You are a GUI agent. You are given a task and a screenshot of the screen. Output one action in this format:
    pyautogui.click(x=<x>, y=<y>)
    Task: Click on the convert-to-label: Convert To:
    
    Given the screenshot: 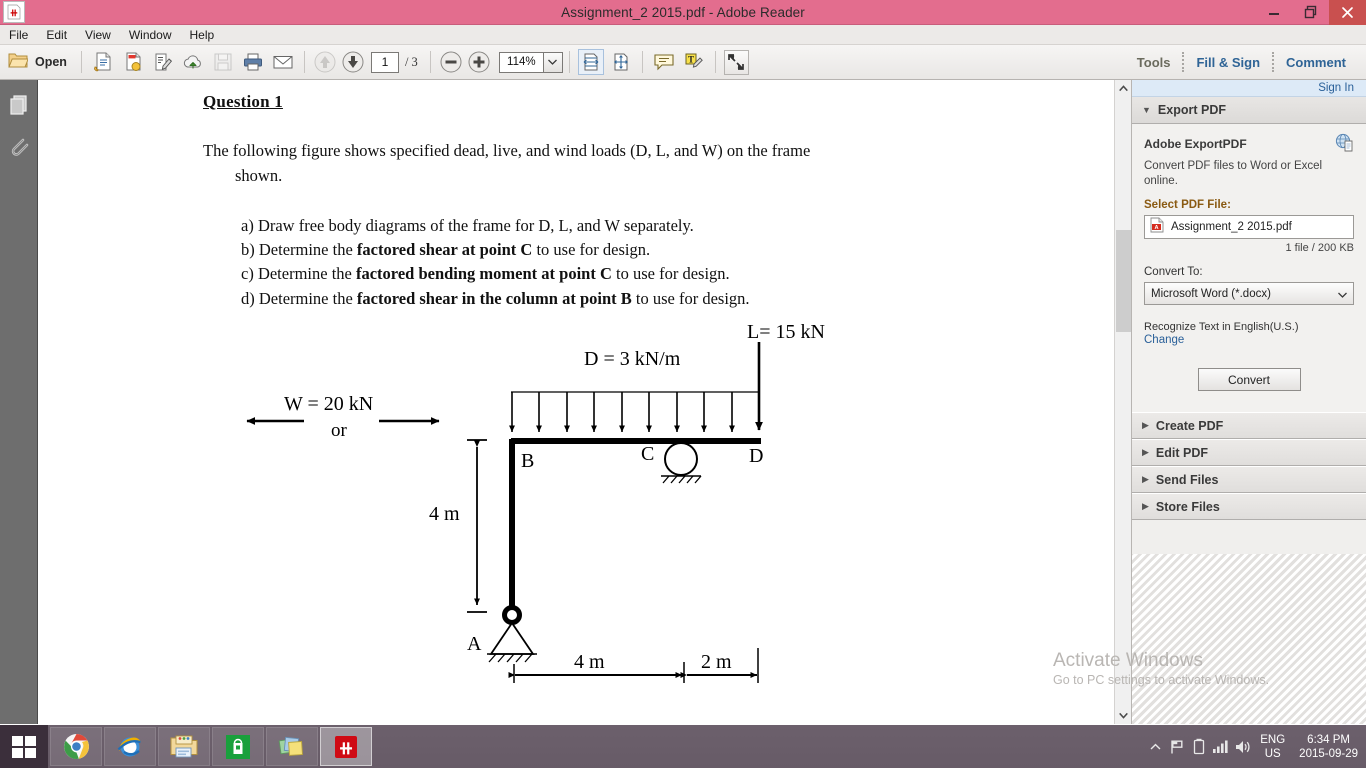 What is the action you would take?
    pyautogui.click(x=1173, y=272)
    